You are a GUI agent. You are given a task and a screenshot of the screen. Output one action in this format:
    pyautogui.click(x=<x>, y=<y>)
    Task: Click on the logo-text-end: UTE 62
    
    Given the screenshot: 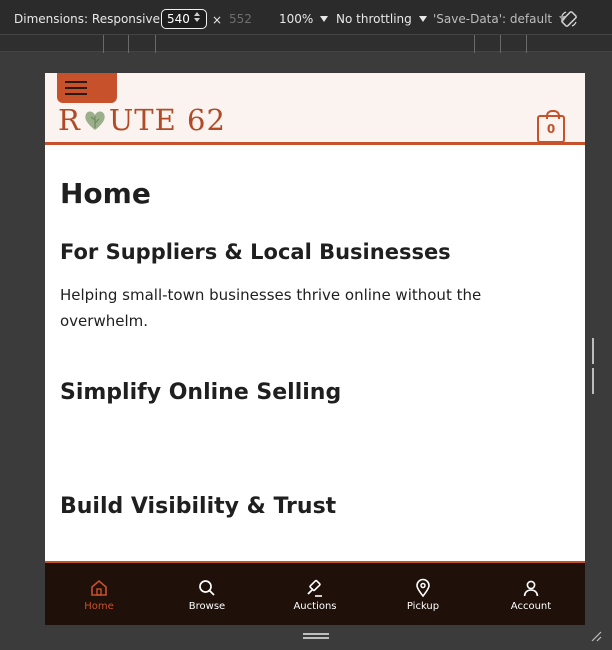 What is the action you would take?
    pyautogui.click(x=167, y=120)
    